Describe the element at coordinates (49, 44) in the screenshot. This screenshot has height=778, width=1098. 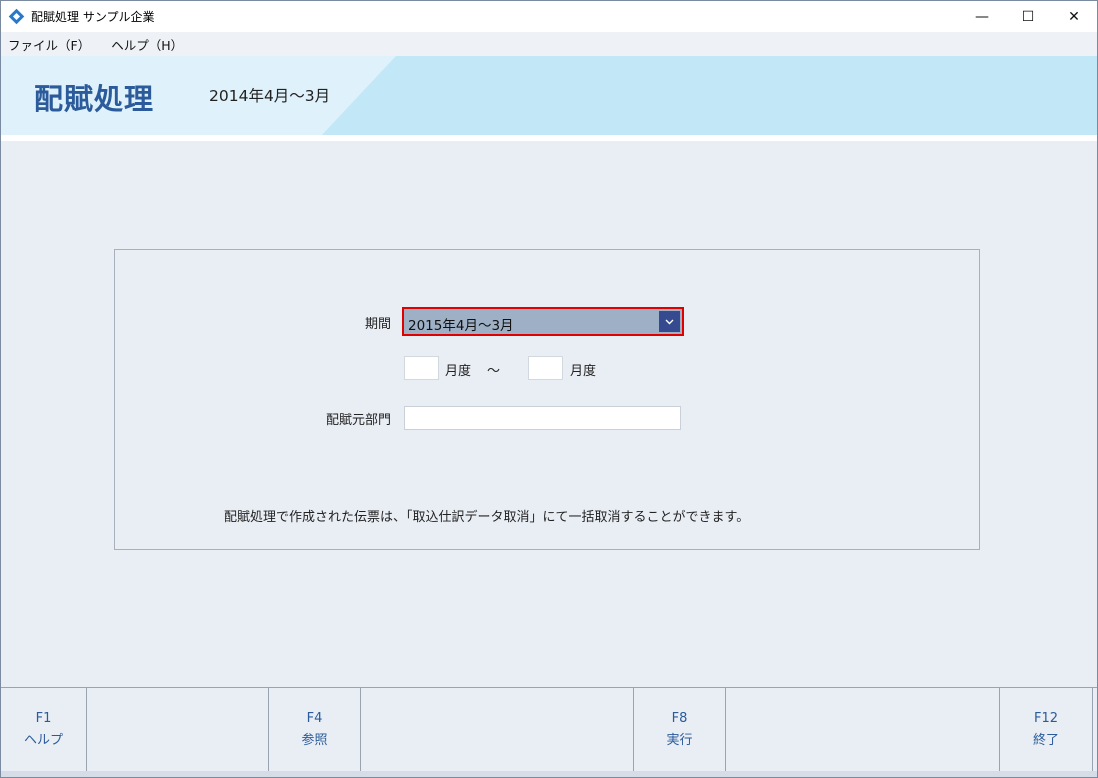
I see `menu-file: ファイル（F）` at that location.